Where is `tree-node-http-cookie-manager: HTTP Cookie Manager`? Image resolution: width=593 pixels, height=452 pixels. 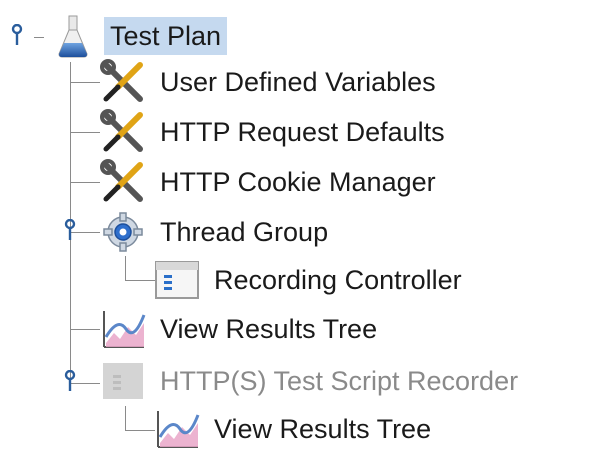
tree-node-http-cookie-manager: HTTP Cookie Manager is located at coordinates (271, 182).